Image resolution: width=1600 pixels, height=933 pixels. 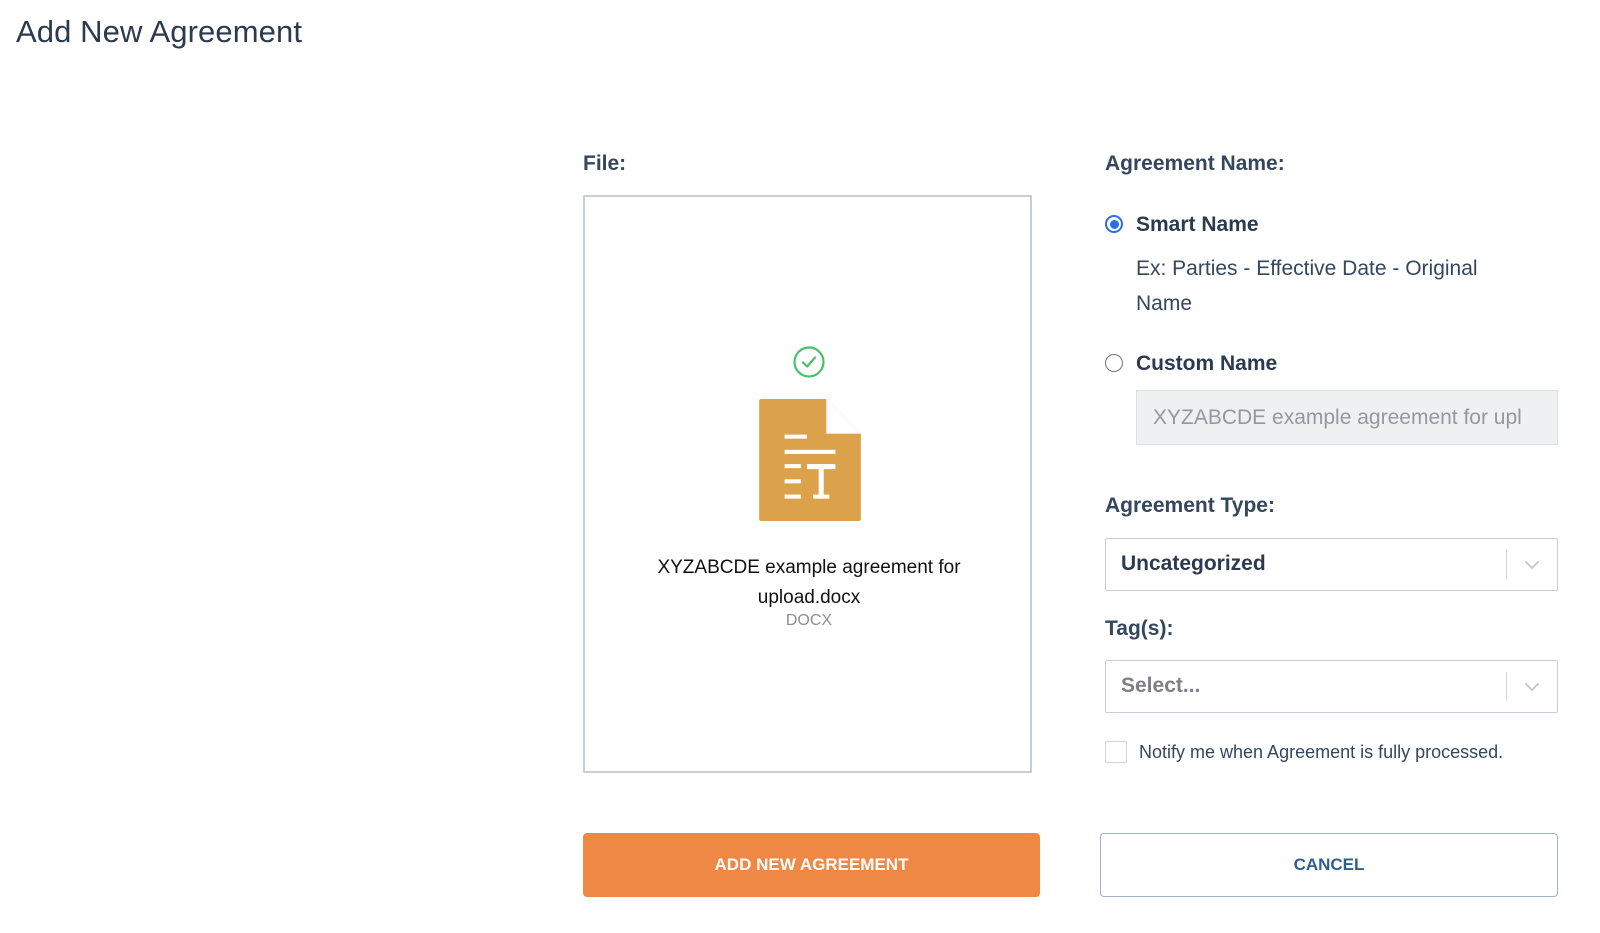 What do you see at coordinates (1197, 225) in the screenshot?
I see `smart-name-label: Smart Name` at bounding box center [1197, 225].